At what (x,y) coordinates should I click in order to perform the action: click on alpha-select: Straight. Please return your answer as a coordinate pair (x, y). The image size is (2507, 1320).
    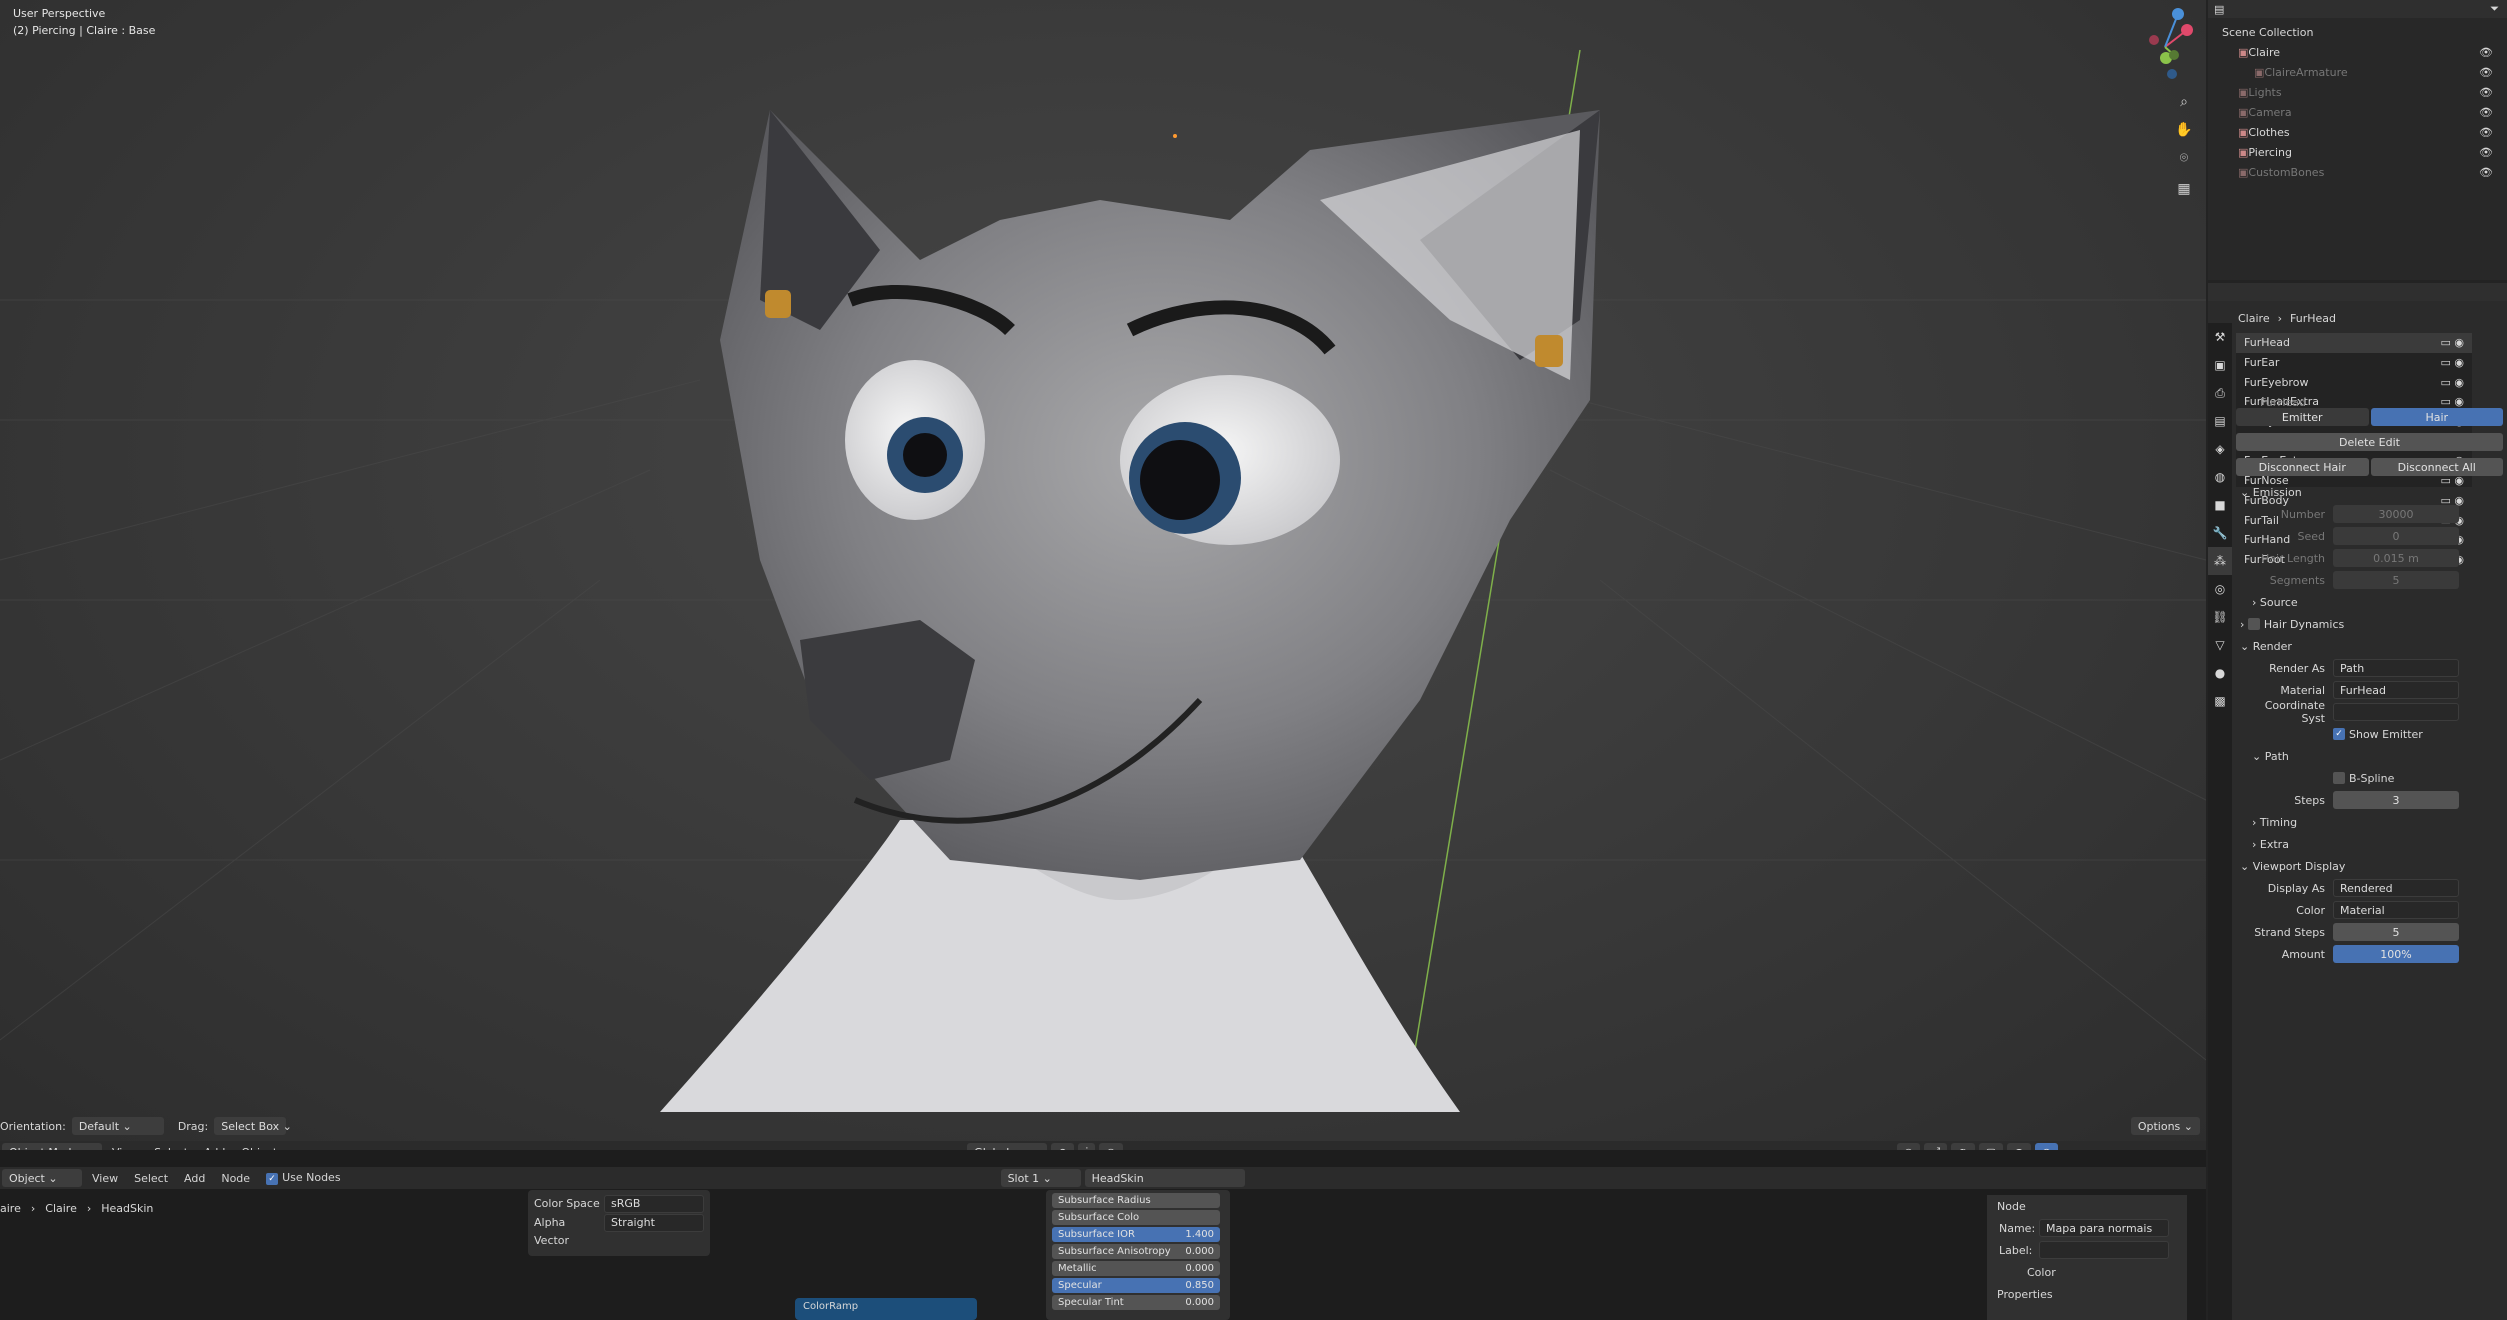
    Looking at the image, I should click on (654, 1222).